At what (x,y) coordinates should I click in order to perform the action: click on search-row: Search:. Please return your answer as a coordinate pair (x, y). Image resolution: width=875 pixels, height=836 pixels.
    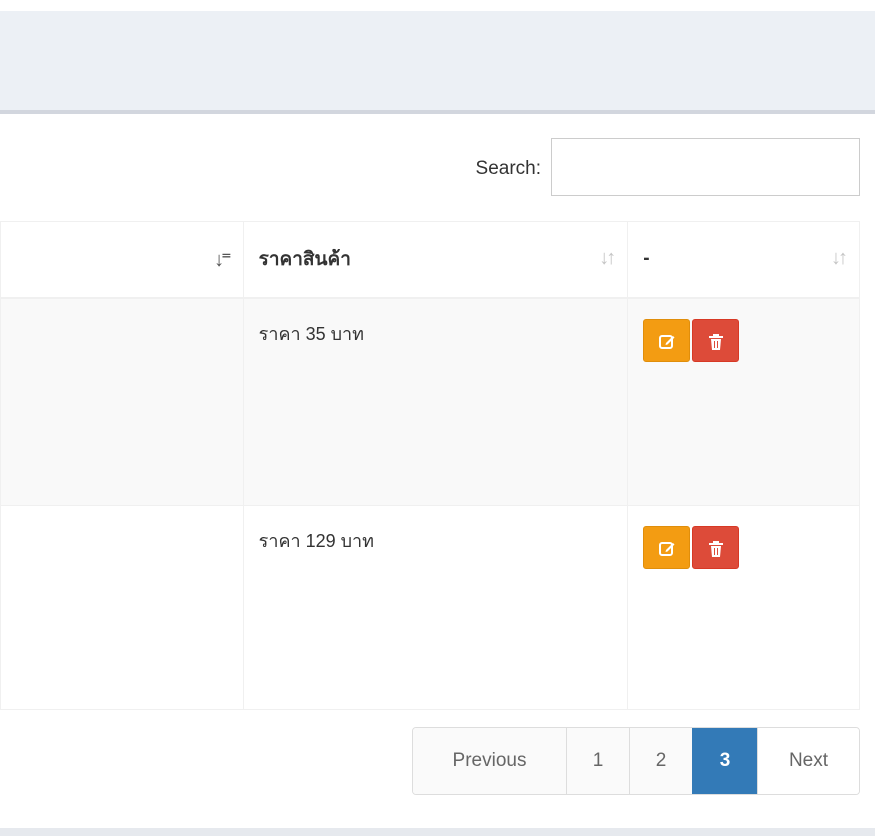
    Looking at the image, I should click on (430, 168).